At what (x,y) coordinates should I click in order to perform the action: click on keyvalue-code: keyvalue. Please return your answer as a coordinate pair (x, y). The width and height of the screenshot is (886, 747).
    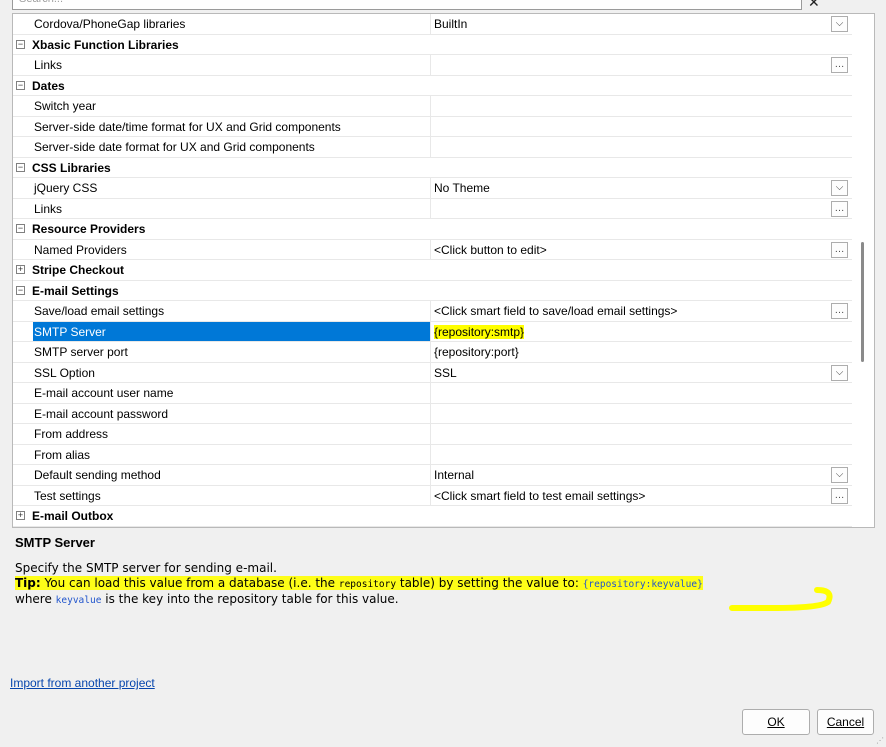
    Looking at the image, I should click on (78, 600).